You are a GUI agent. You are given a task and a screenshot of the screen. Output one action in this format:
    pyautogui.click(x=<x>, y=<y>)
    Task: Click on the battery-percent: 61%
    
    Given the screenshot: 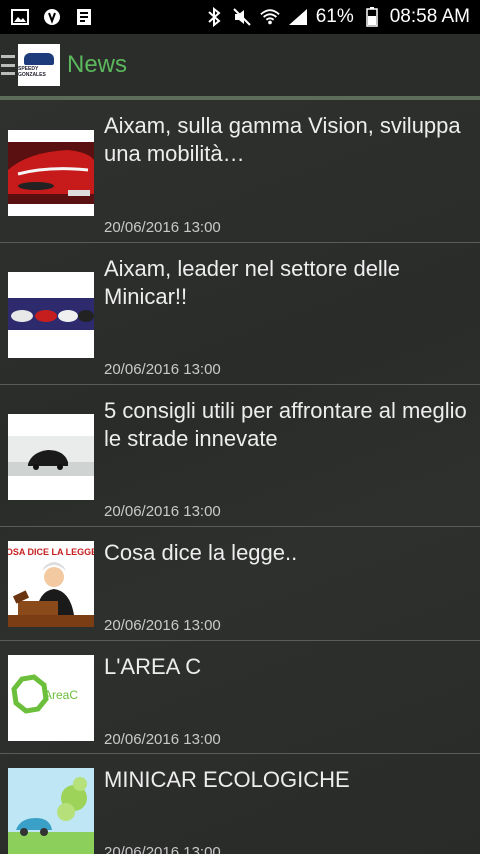 What is the action you would take?
    pyautogui.click(x=334, y=16)
    